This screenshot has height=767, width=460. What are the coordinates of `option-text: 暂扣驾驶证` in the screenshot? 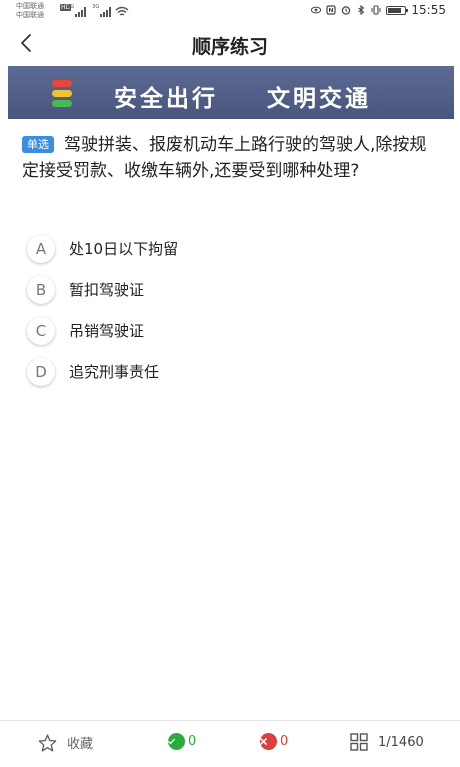 It's located at (107, 290).